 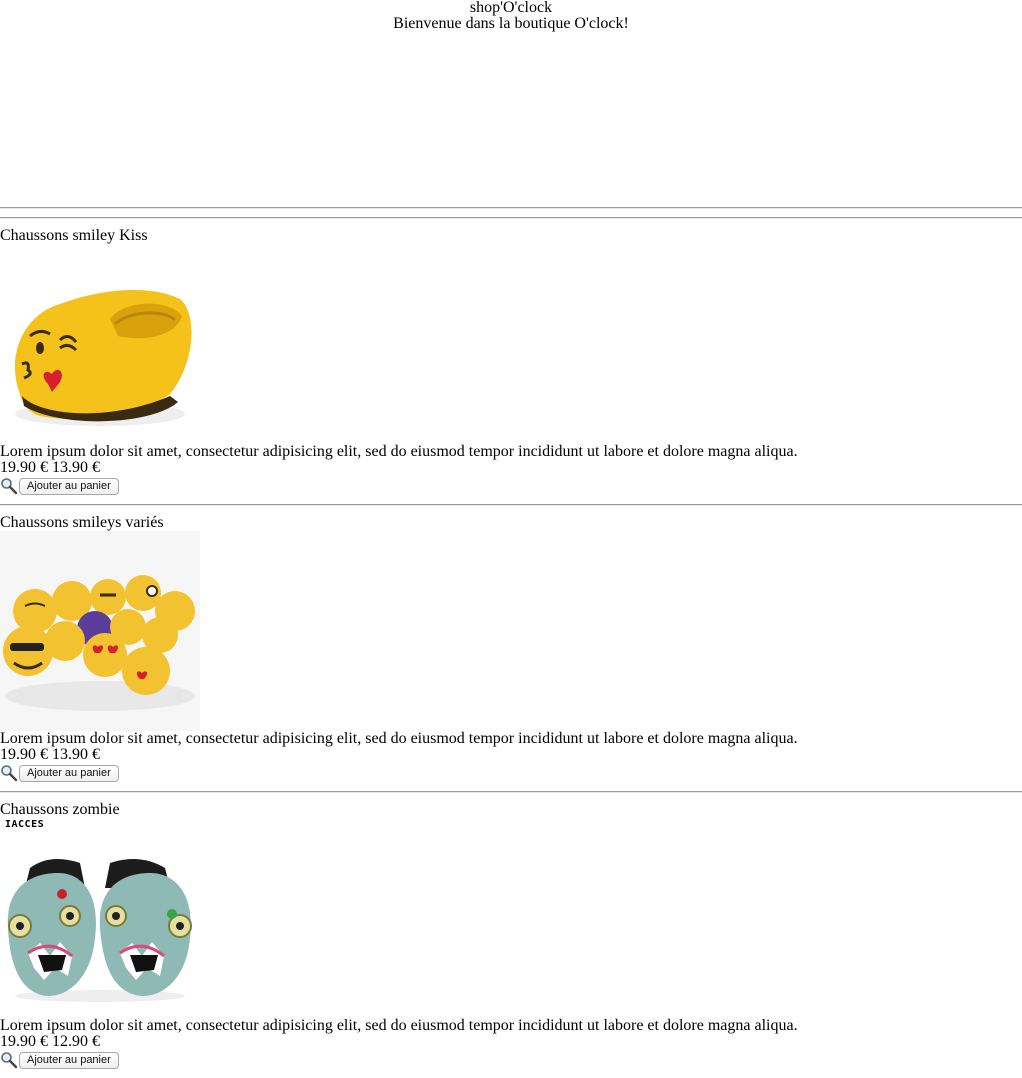 I want to click on image-caption: IACCES, so click(x=25, y=824).